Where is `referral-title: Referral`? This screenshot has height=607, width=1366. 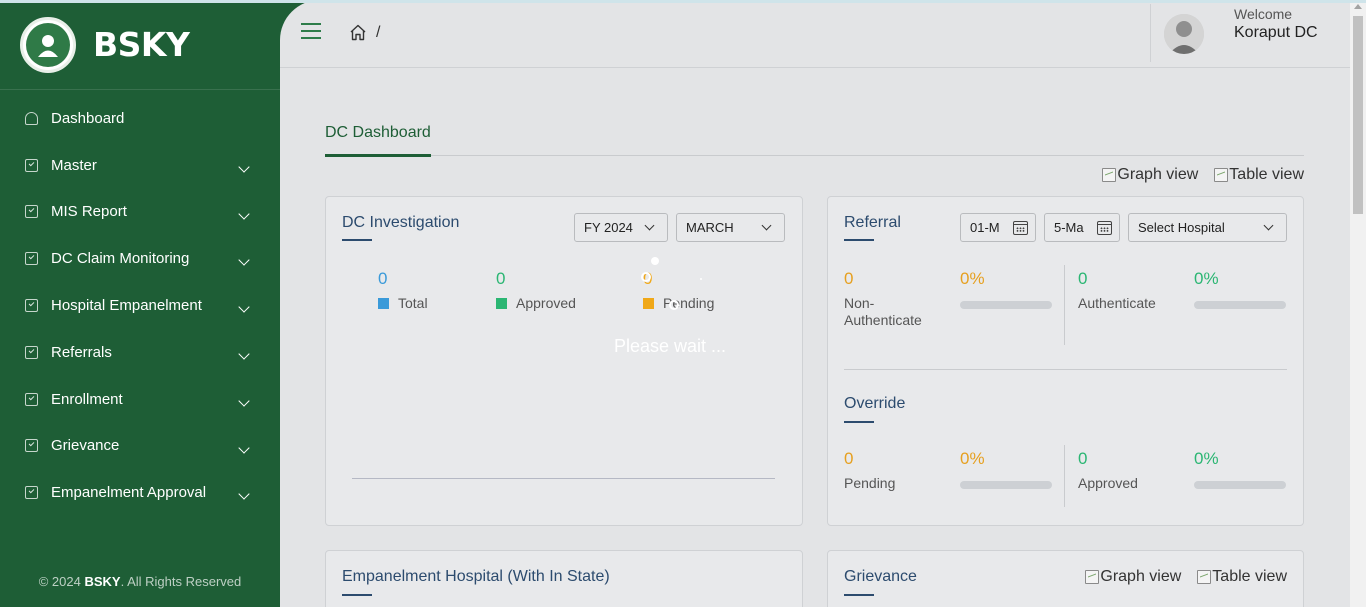 referral-title: Referral is located at coordinates (872, 222).